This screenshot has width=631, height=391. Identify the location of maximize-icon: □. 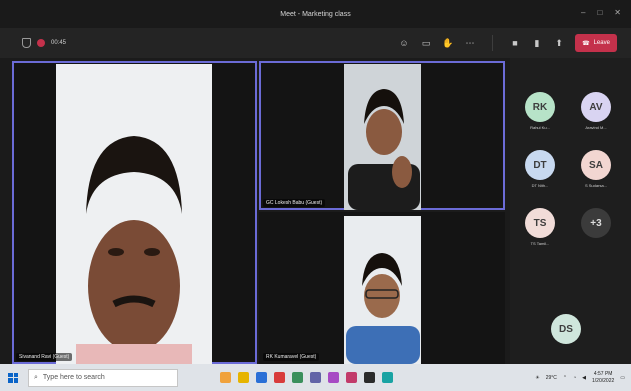
(599, 12).